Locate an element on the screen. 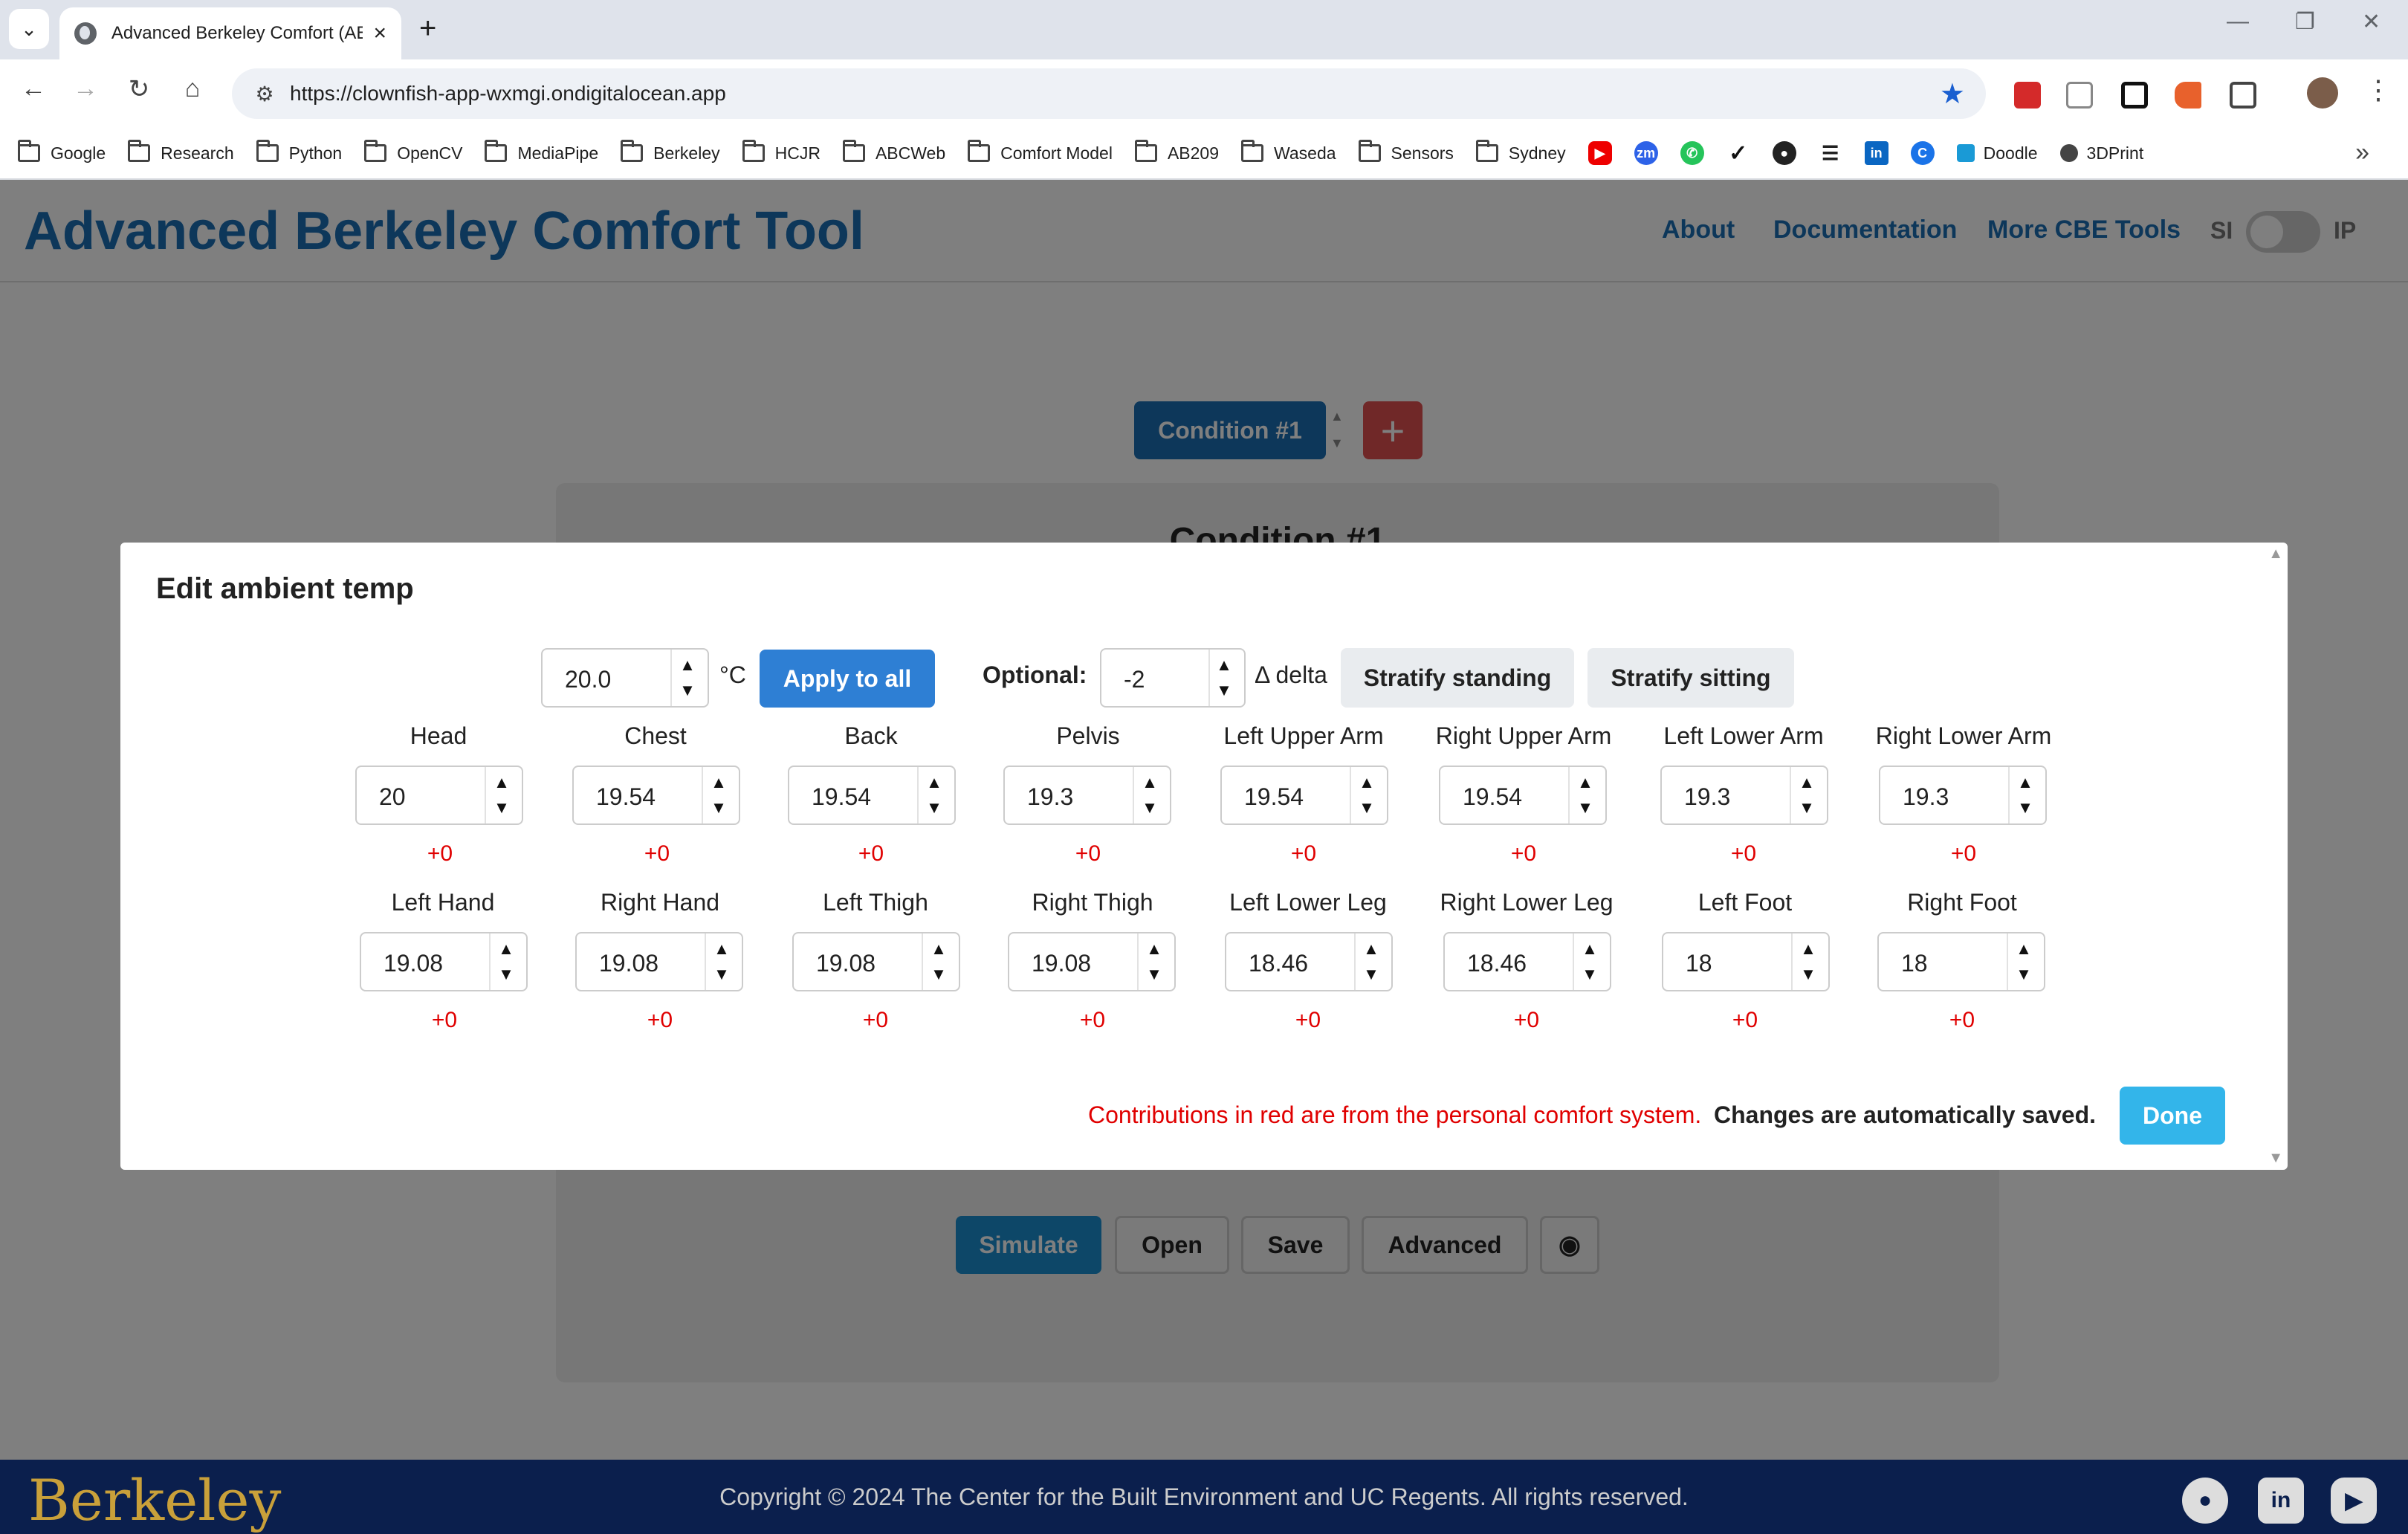 The width and height of the screenshot is (2408, 1534). restore-icon: ❐ is located at coordinates (2305, 22).